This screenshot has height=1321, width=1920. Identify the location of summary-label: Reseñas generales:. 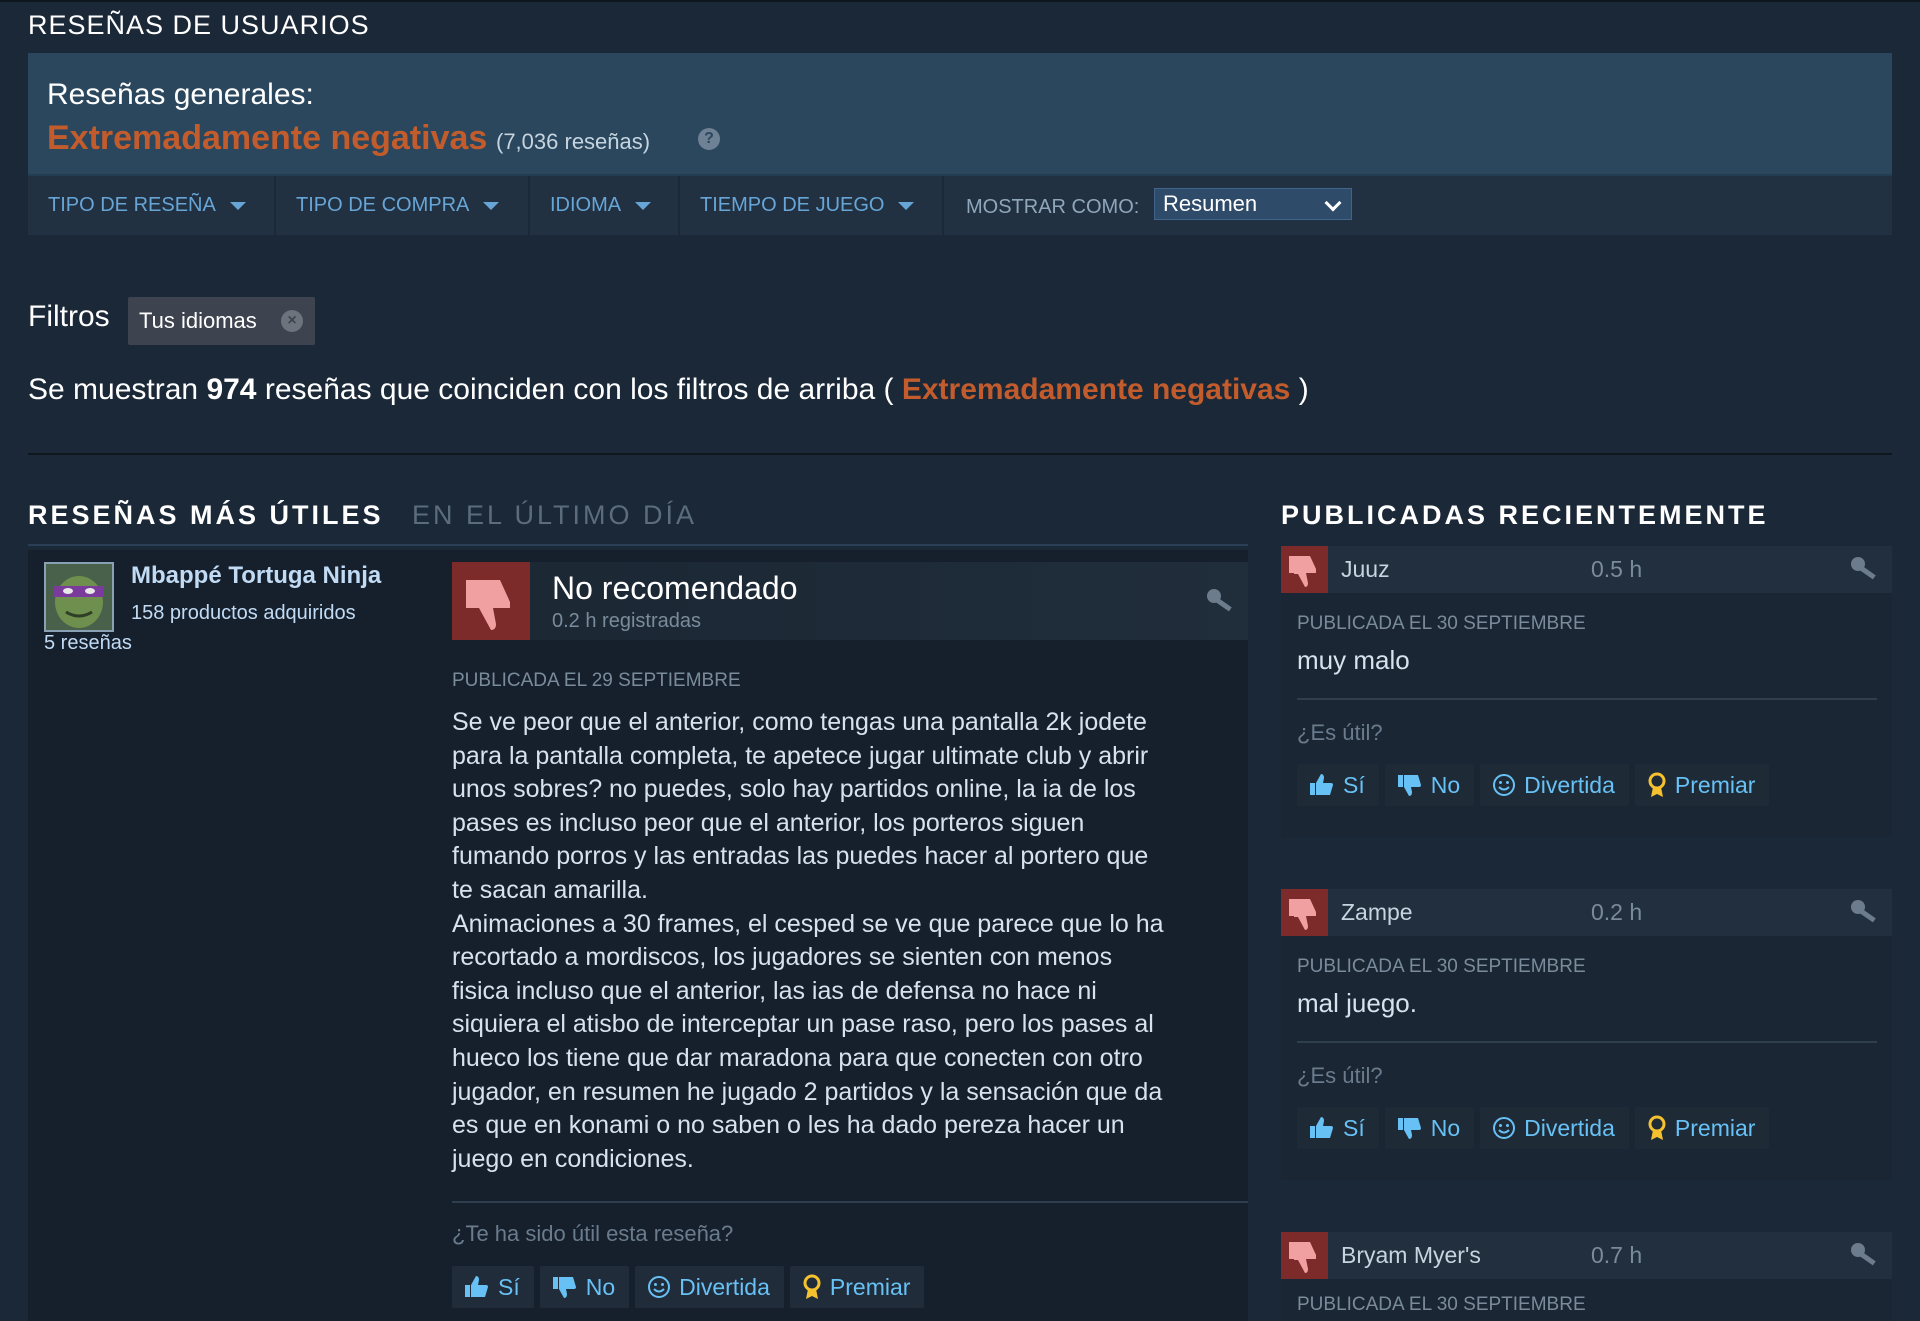
(180, 94).